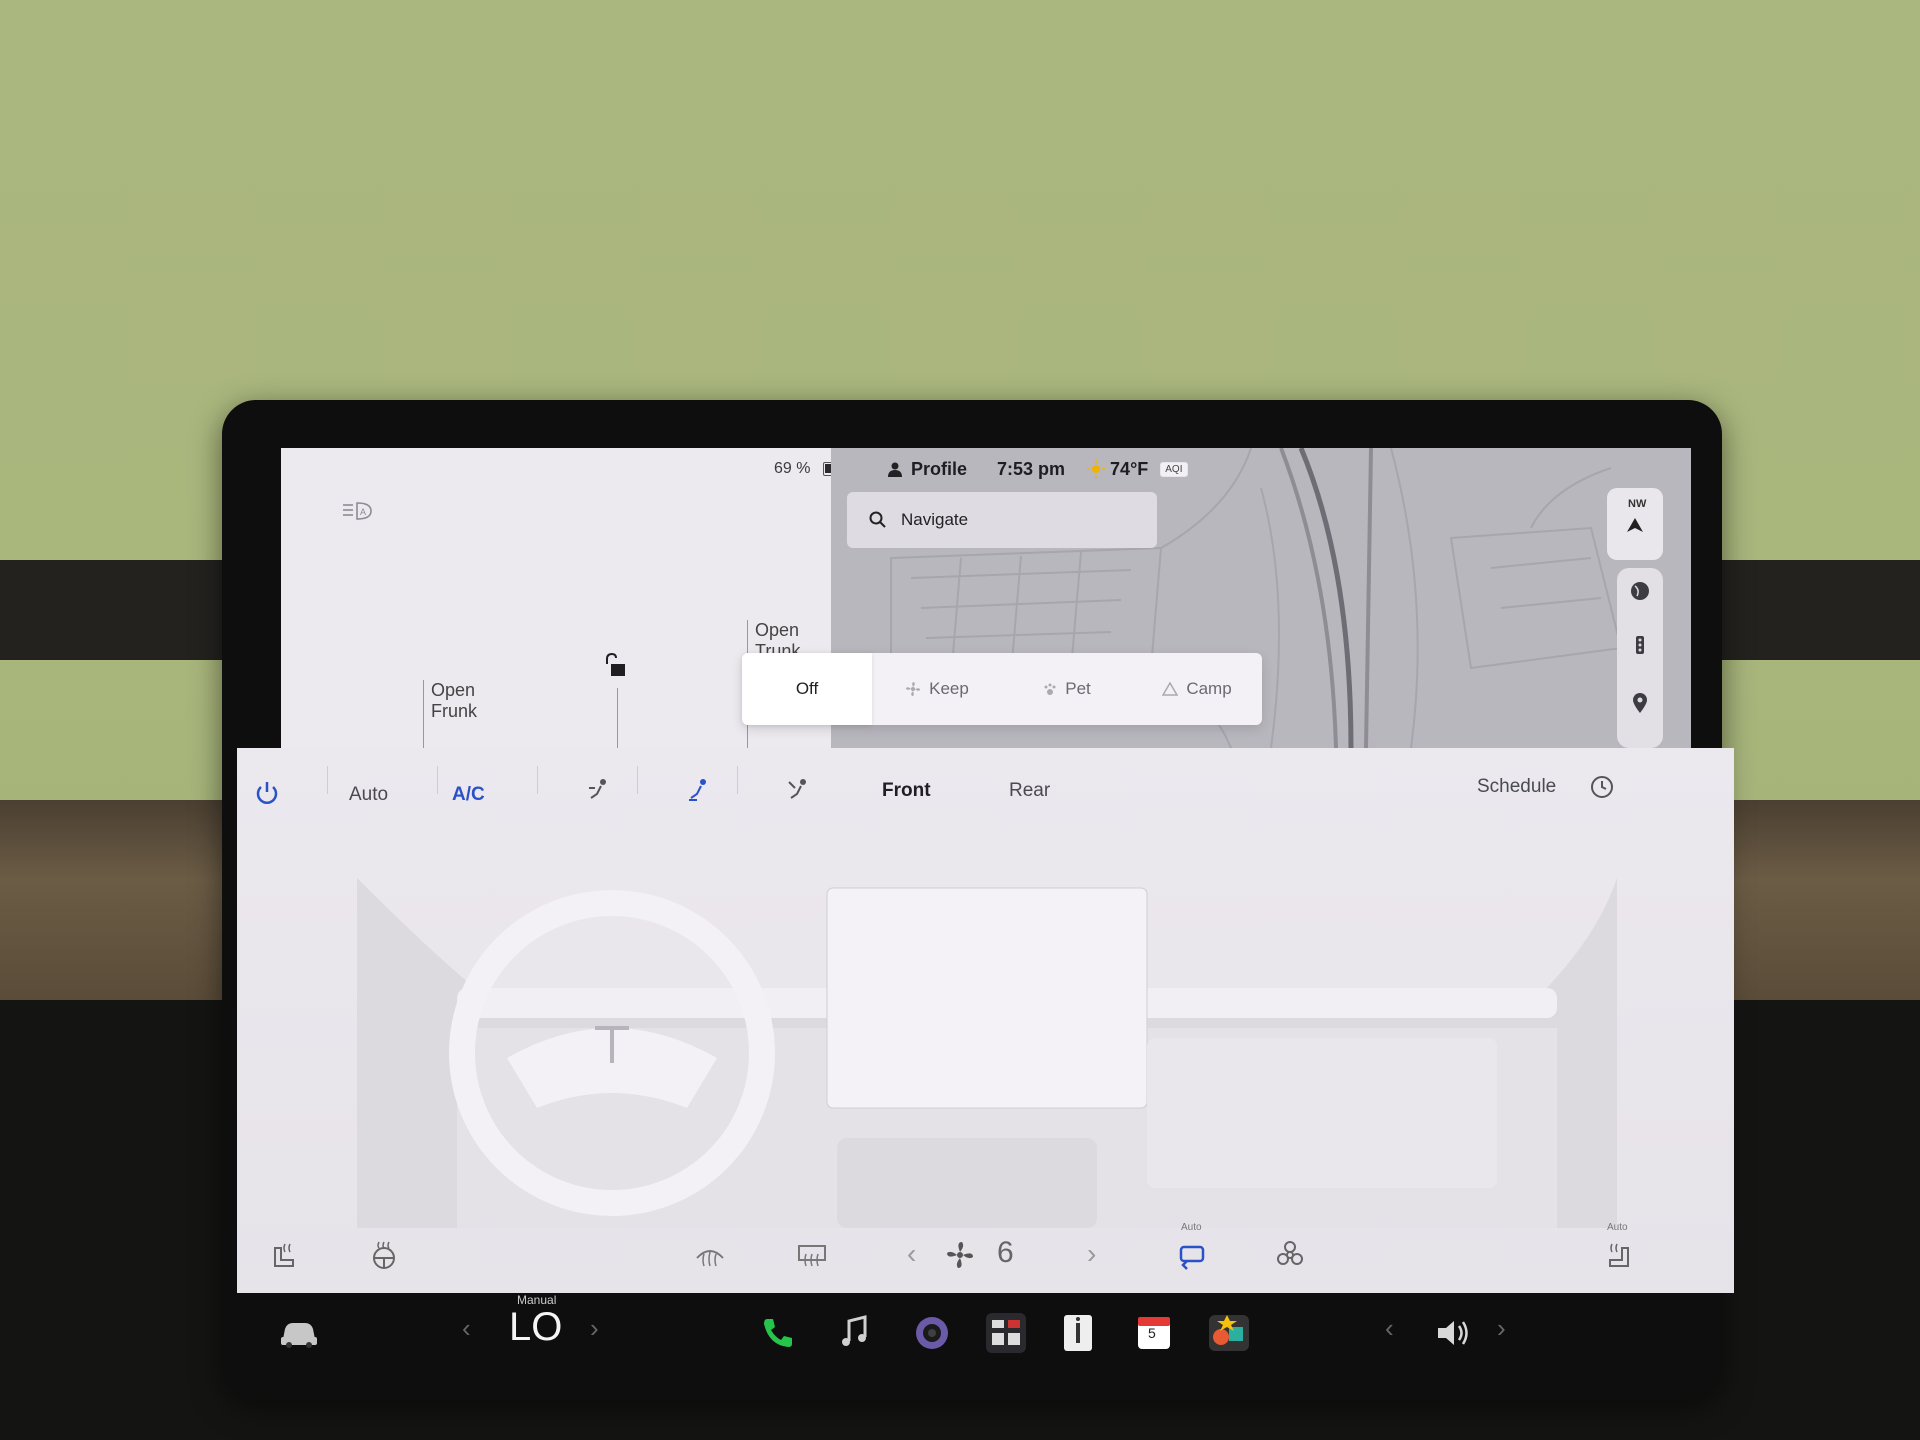 This screenshot has height=1440, width=1920. What do you see at coordinates (384, 1255) in the screenshot?
I see `steering-heat-icon` at bounding box center [384, 1255].